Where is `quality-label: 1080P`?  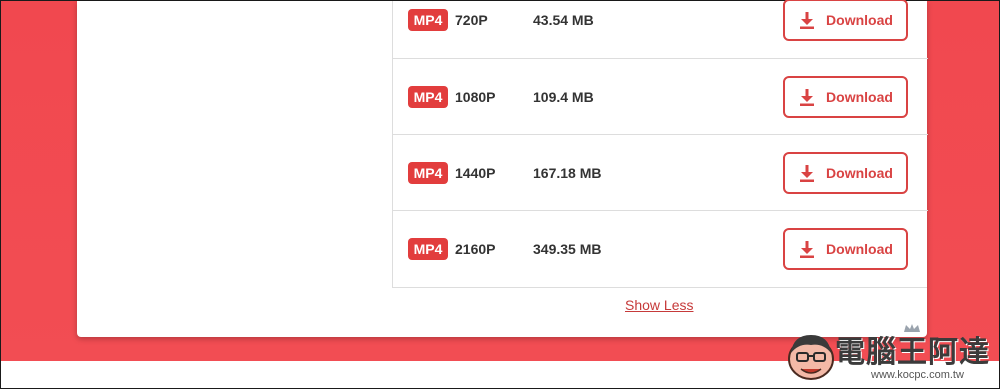
quality-label: 1080P is located at coordinates (475, 96).